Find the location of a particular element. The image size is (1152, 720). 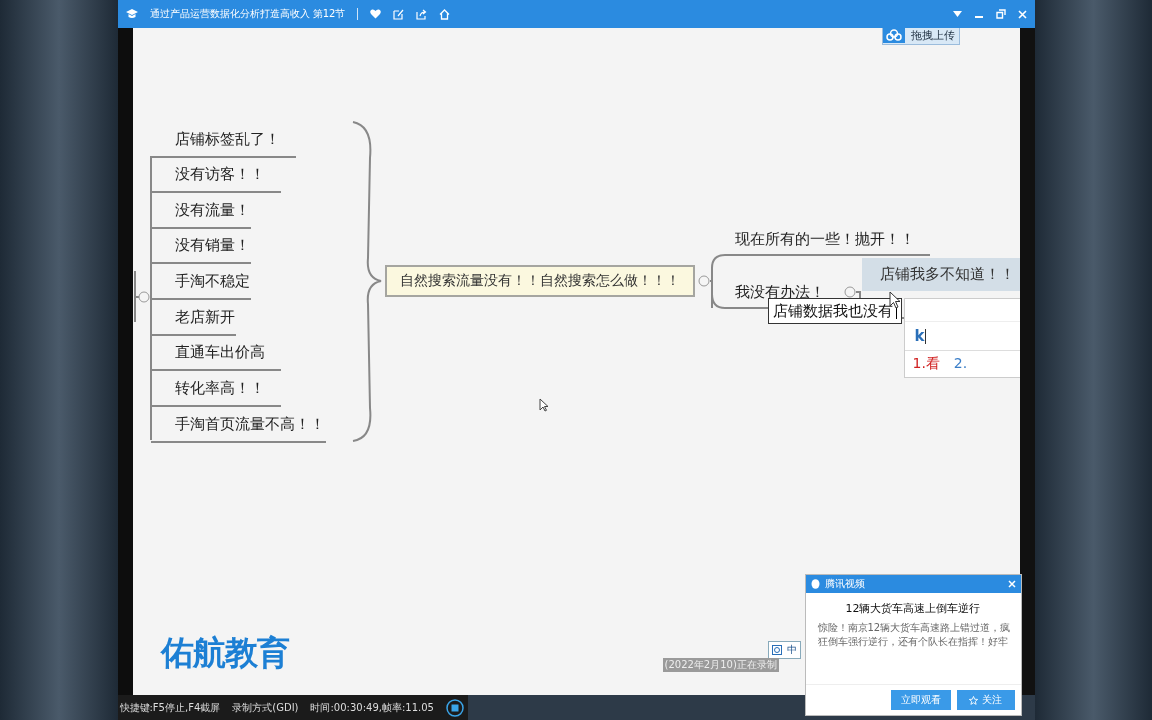

topic-label: 现在所有的一些！抛开！！ is located at coordinates (824, 239).